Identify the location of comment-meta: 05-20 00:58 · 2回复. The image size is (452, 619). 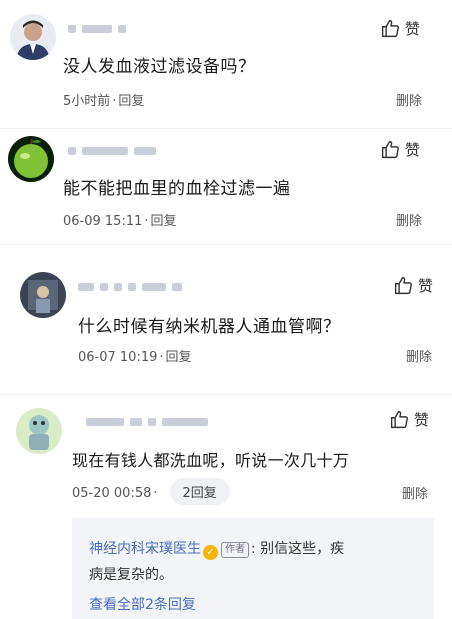
(151, 491).